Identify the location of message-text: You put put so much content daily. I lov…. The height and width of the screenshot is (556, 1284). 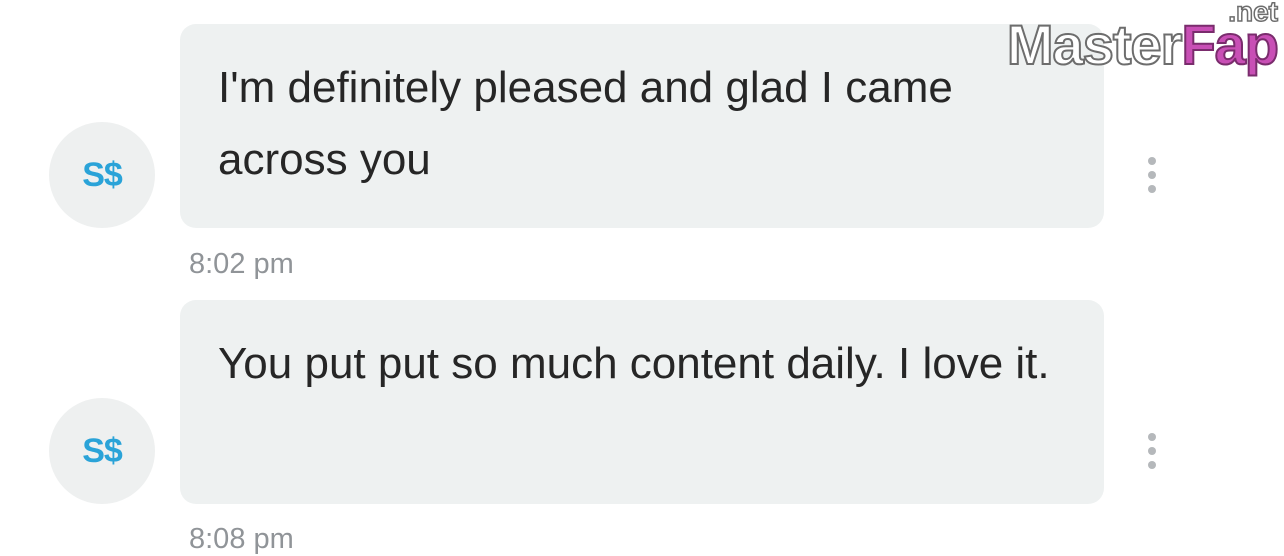
(634, 363).